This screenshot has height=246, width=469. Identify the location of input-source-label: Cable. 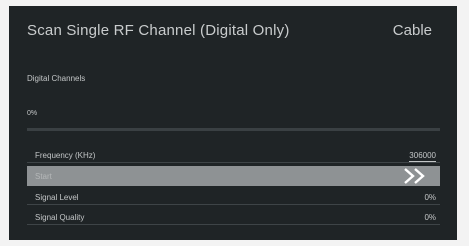
(412, 30).